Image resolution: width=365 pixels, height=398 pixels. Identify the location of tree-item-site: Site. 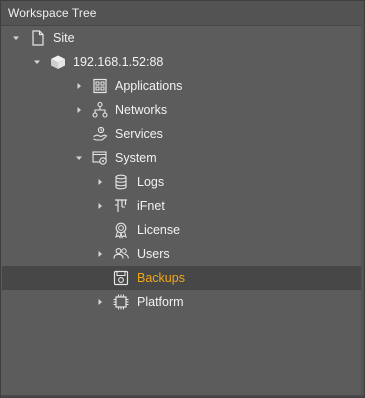
(181, 38).